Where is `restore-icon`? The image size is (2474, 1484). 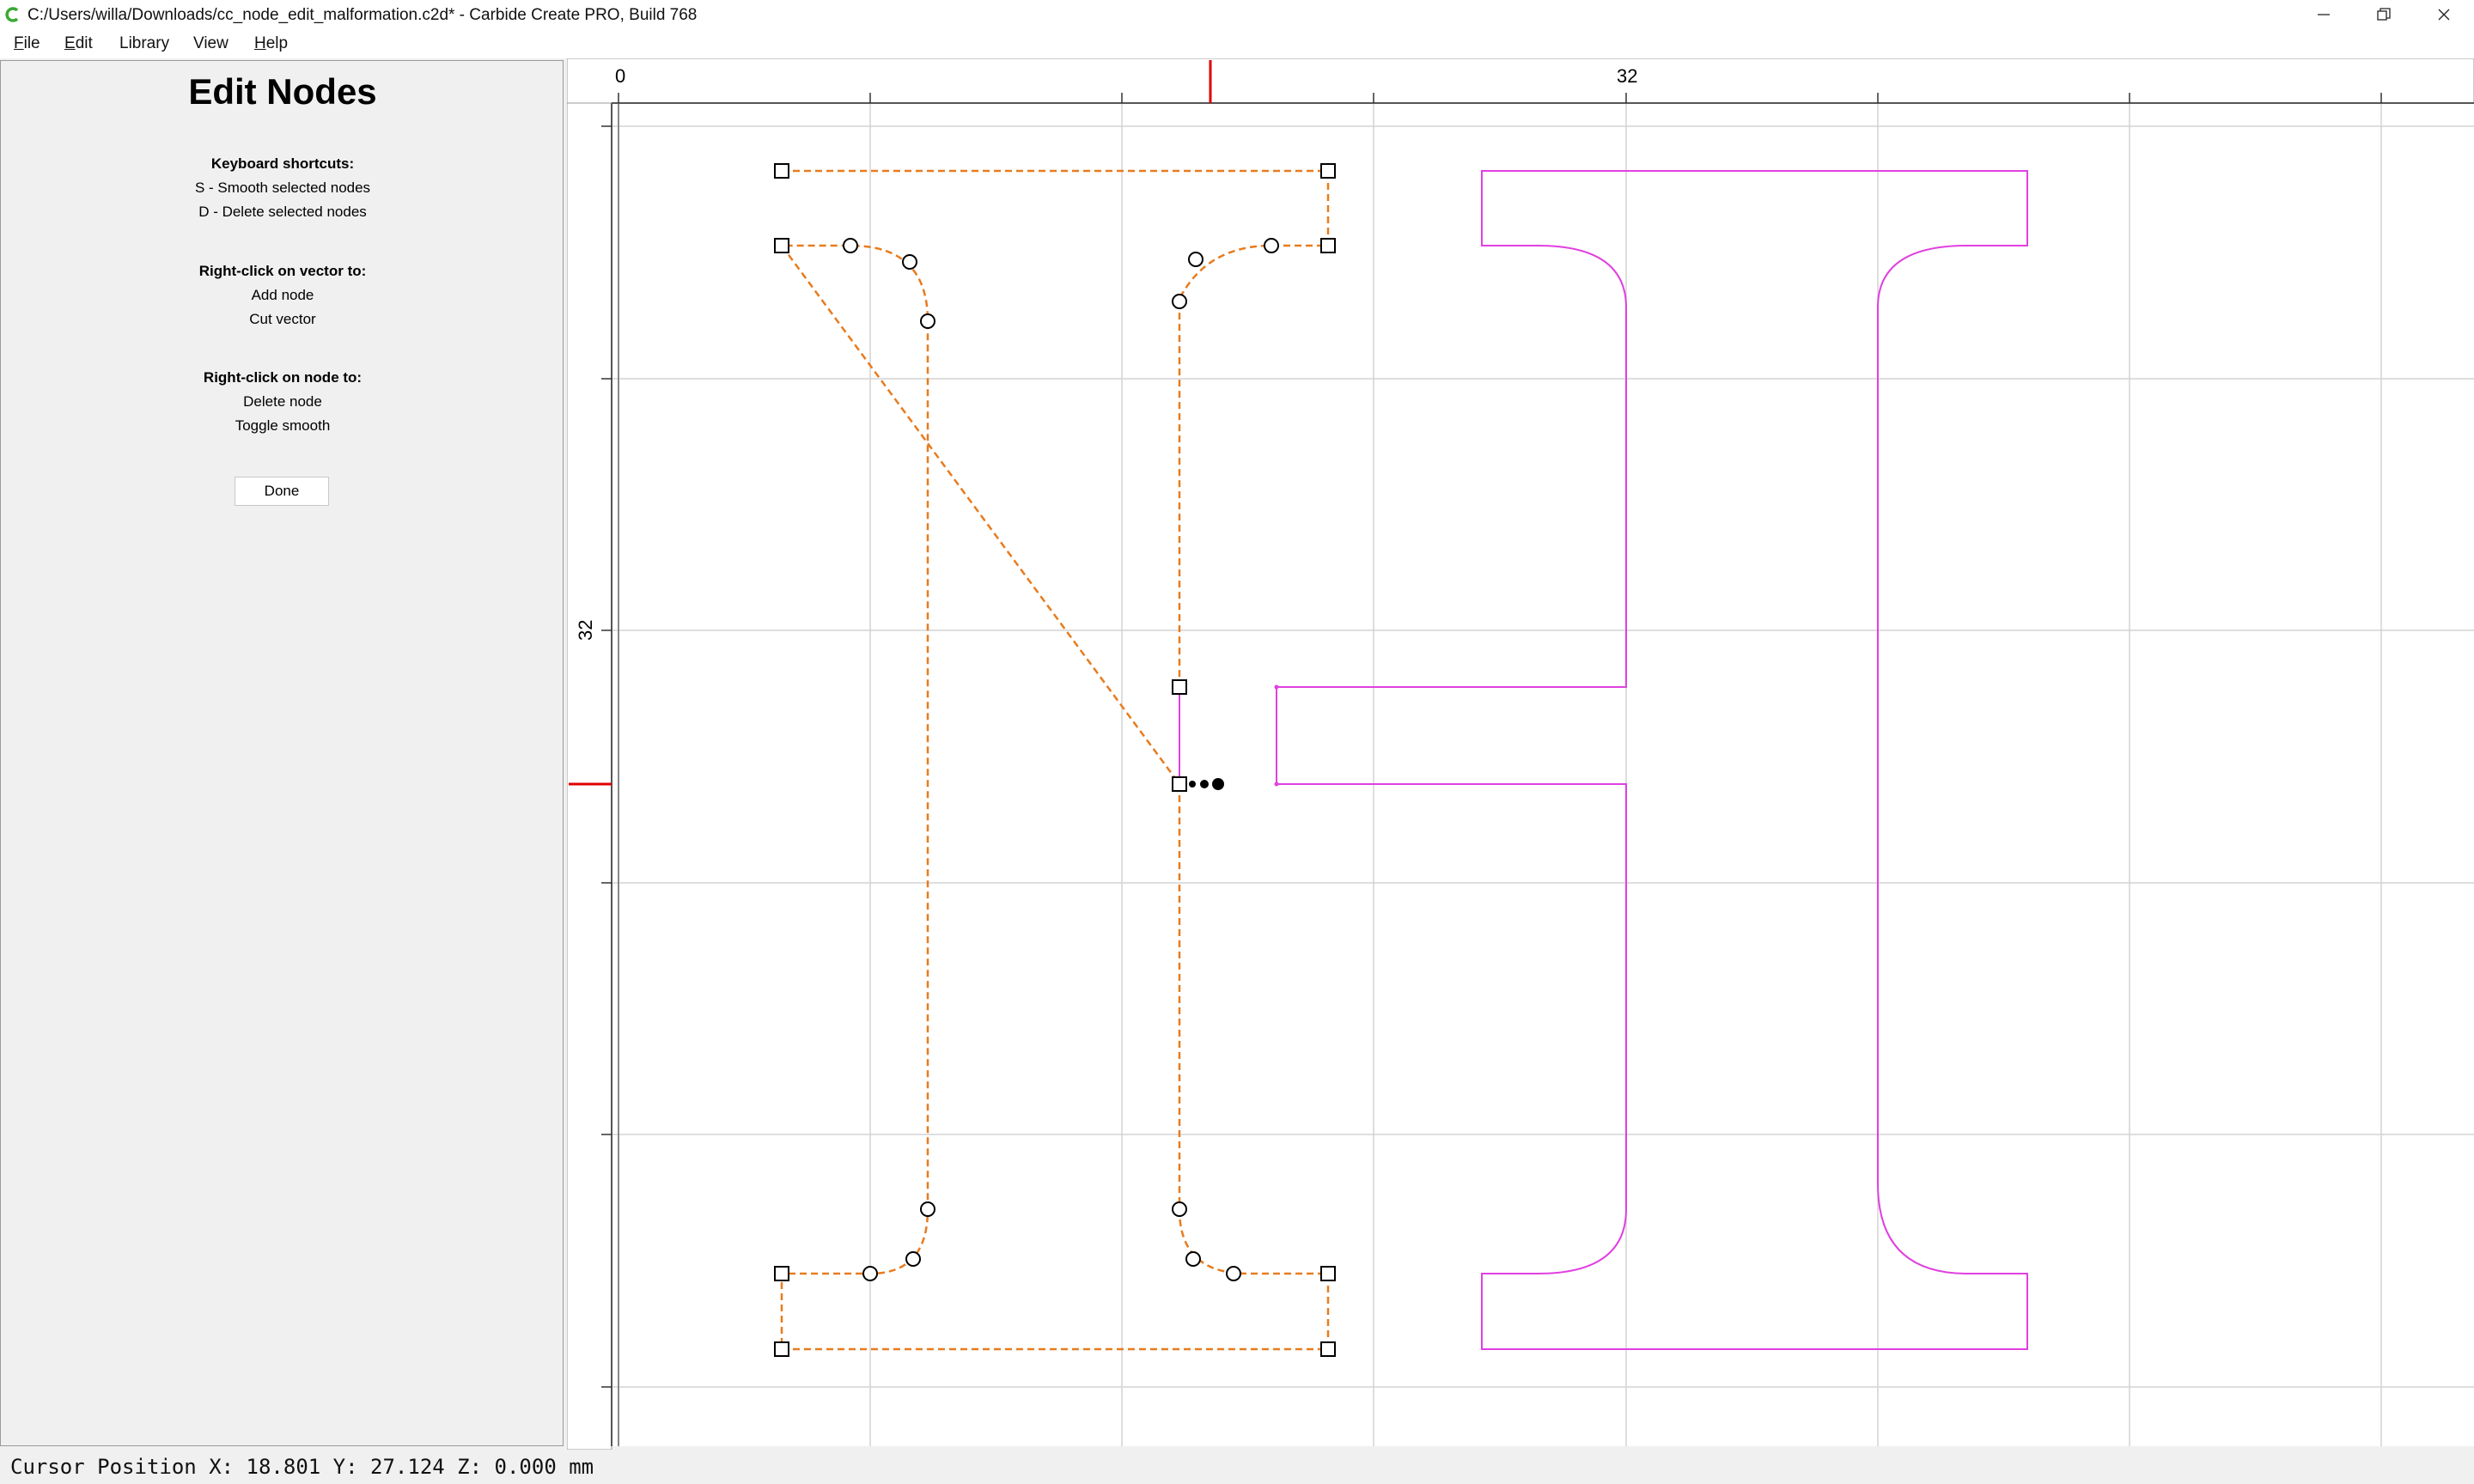
restore-icon is located at coordinates (2384, 15).